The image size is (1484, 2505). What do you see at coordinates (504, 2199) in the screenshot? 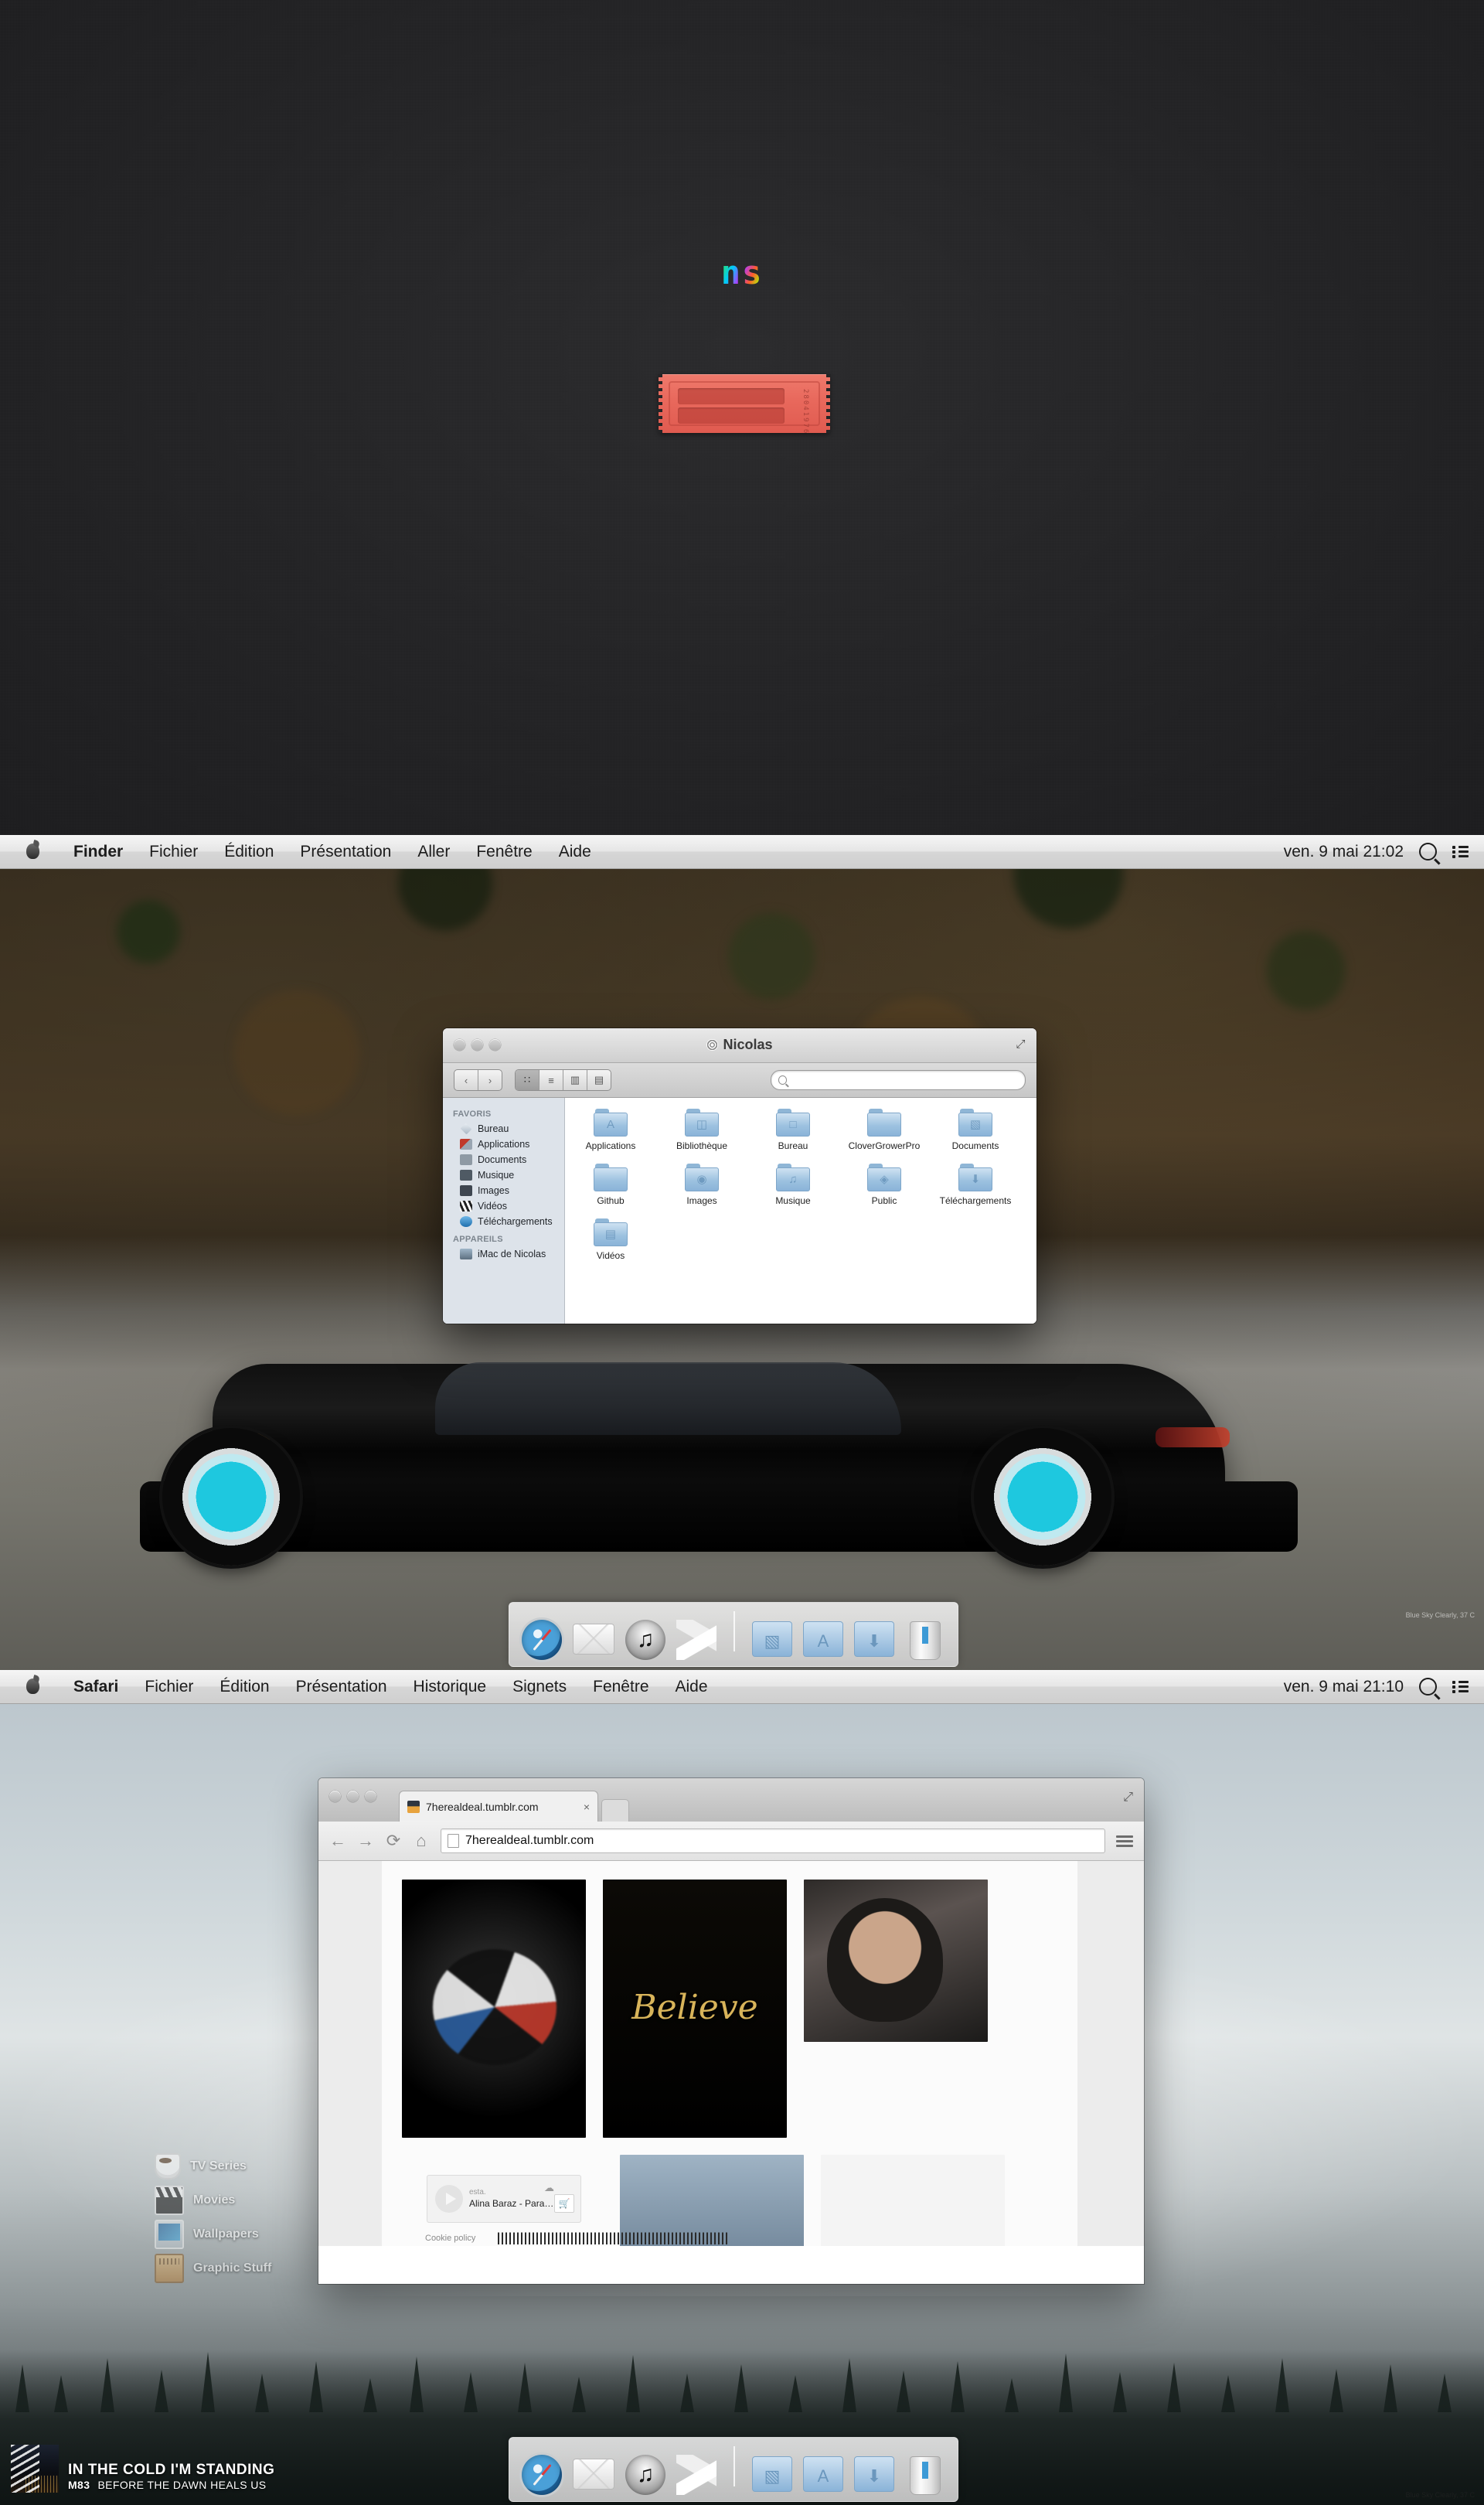
I see `soundcloud-player: esta. Alina Baraz - Para… ☁ 🛒` at bounding box center [504, 2199].